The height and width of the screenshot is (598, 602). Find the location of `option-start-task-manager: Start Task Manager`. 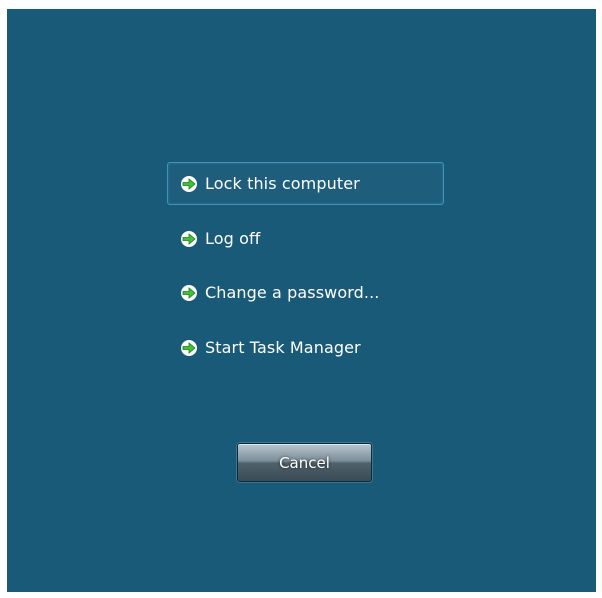

option-start-task-manager: Start Task Manager is located at coordinates (305, 347).